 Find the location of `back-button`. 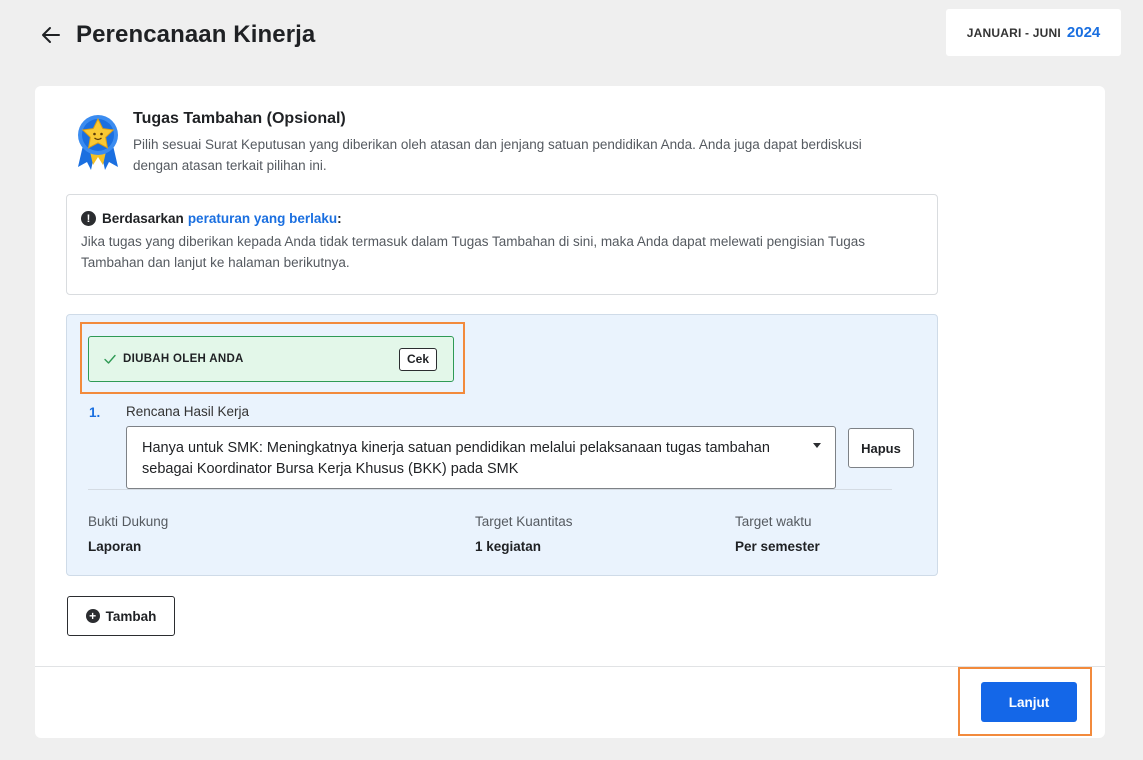

back-button is located at coordinates (51, 35).